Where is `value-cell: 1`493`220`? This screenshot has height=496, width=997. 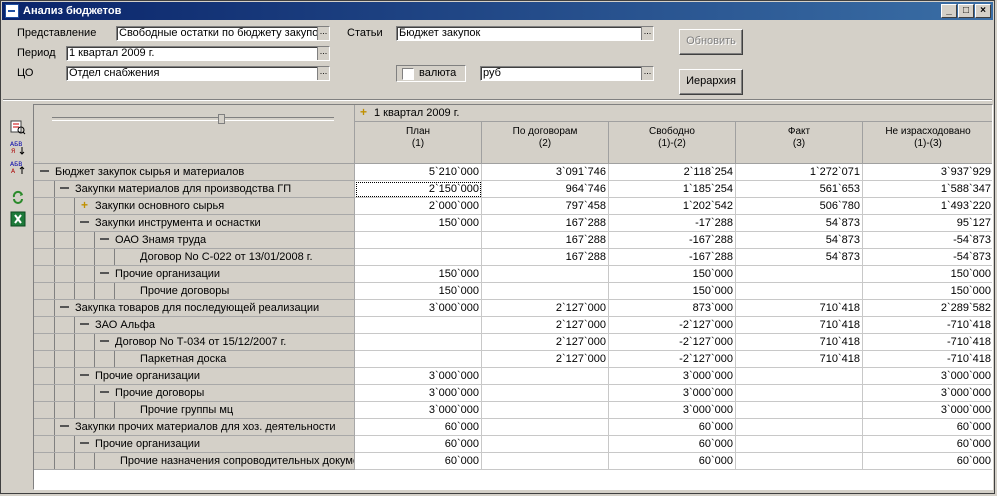
value-cell: 1`493`220 is located at coordinates (927, 206).